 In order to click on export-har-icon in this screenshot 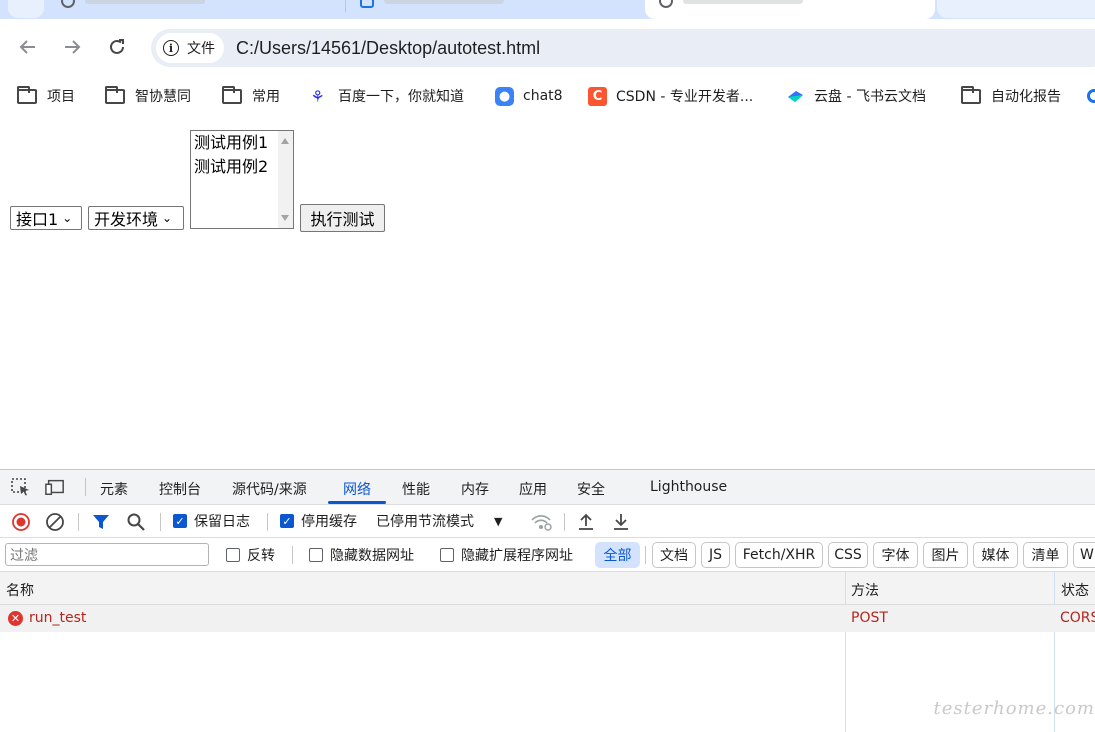, I will do `click(621, 522)`.